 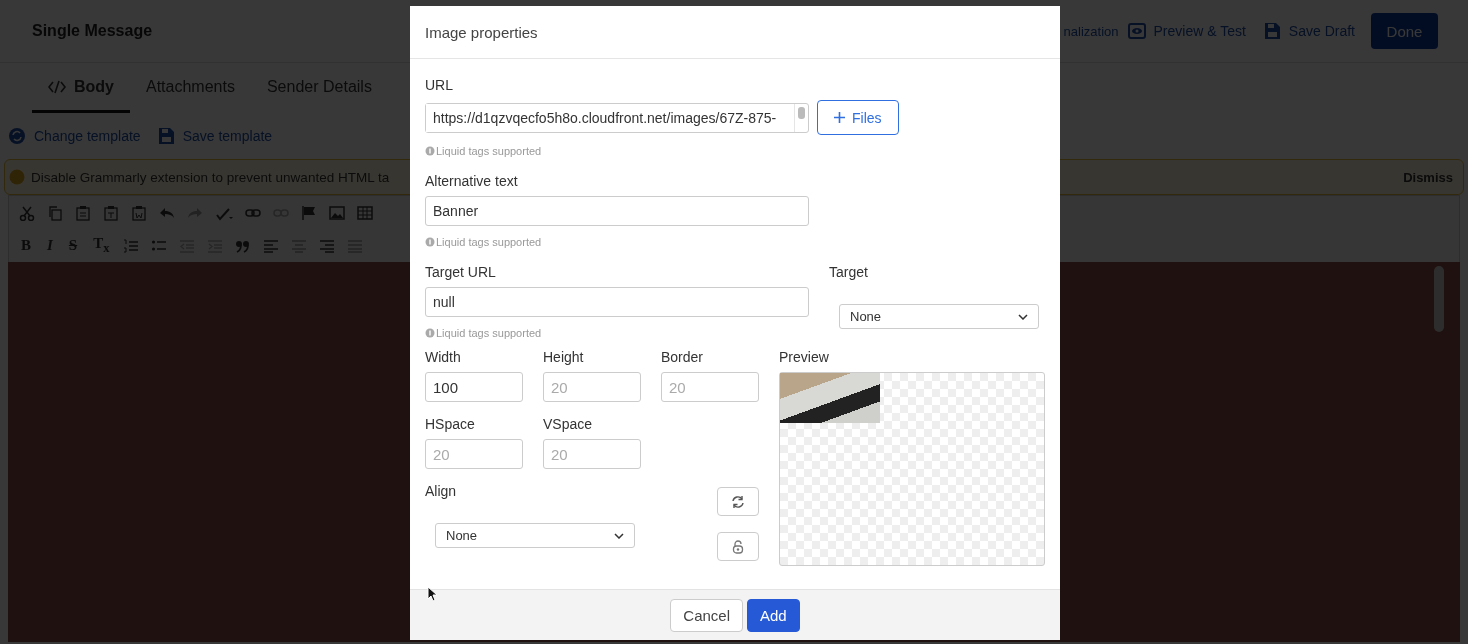 I want to click on field-label: VSpace, so click(x=568, y=424).